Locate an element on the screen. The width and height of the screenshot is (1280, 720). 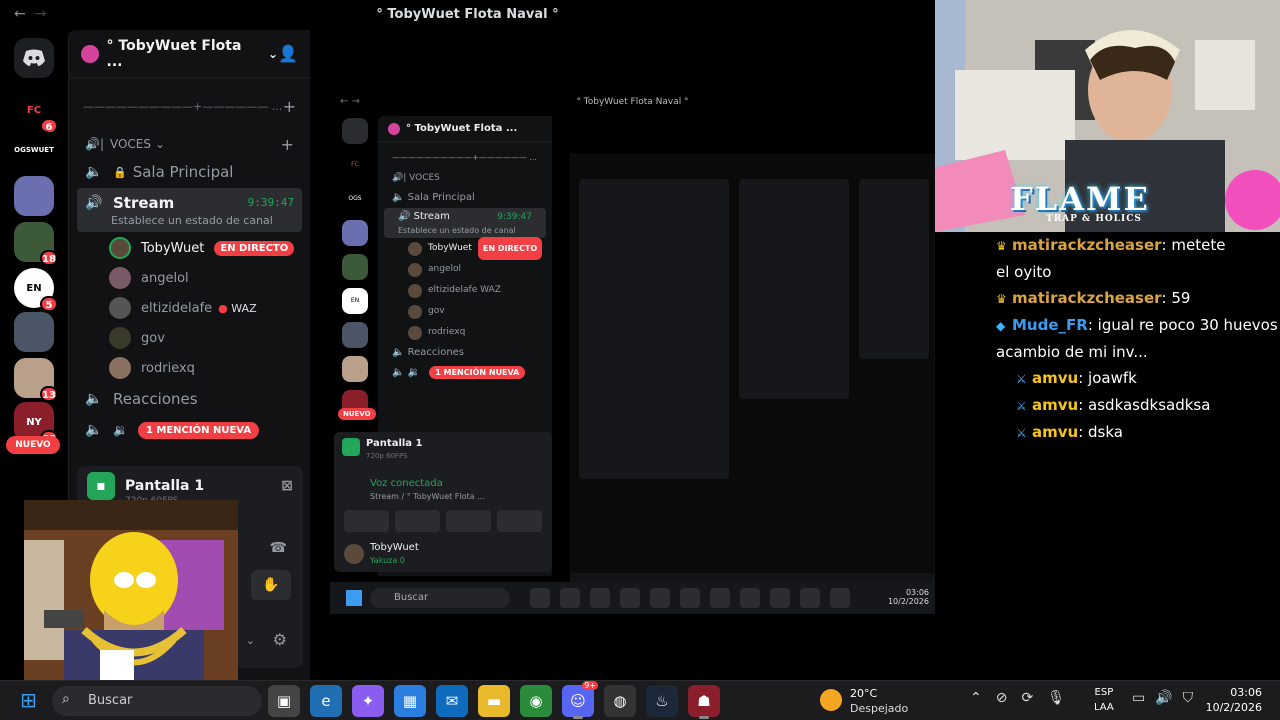
windows-icon is located at coordinates (354, 598).